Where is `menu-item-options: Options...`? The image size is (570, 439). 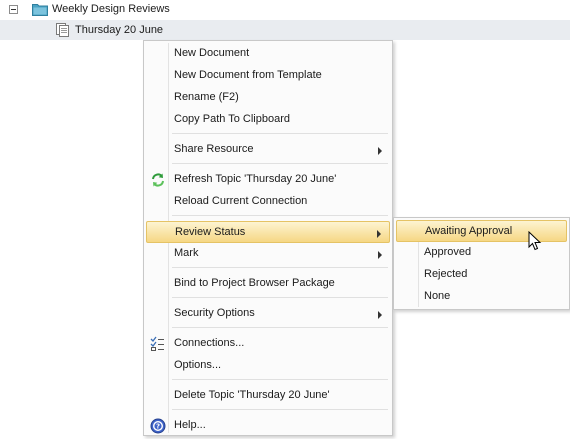 menu-item-options: Options... is located at coordinates (268, 366).